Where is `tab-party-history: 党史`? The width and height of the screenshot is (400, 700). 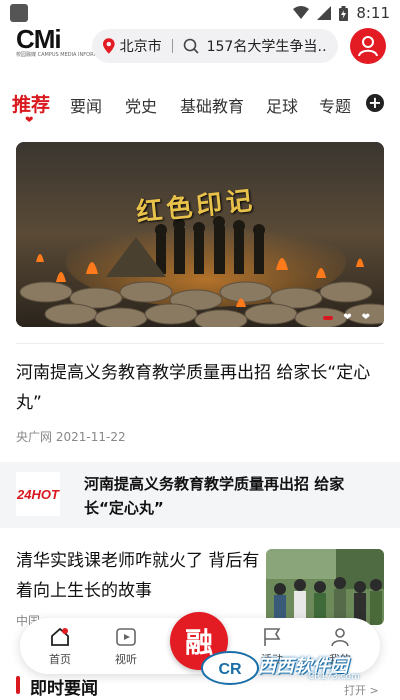
tab-party-history: 党史 is located at coordinates (141, 105).